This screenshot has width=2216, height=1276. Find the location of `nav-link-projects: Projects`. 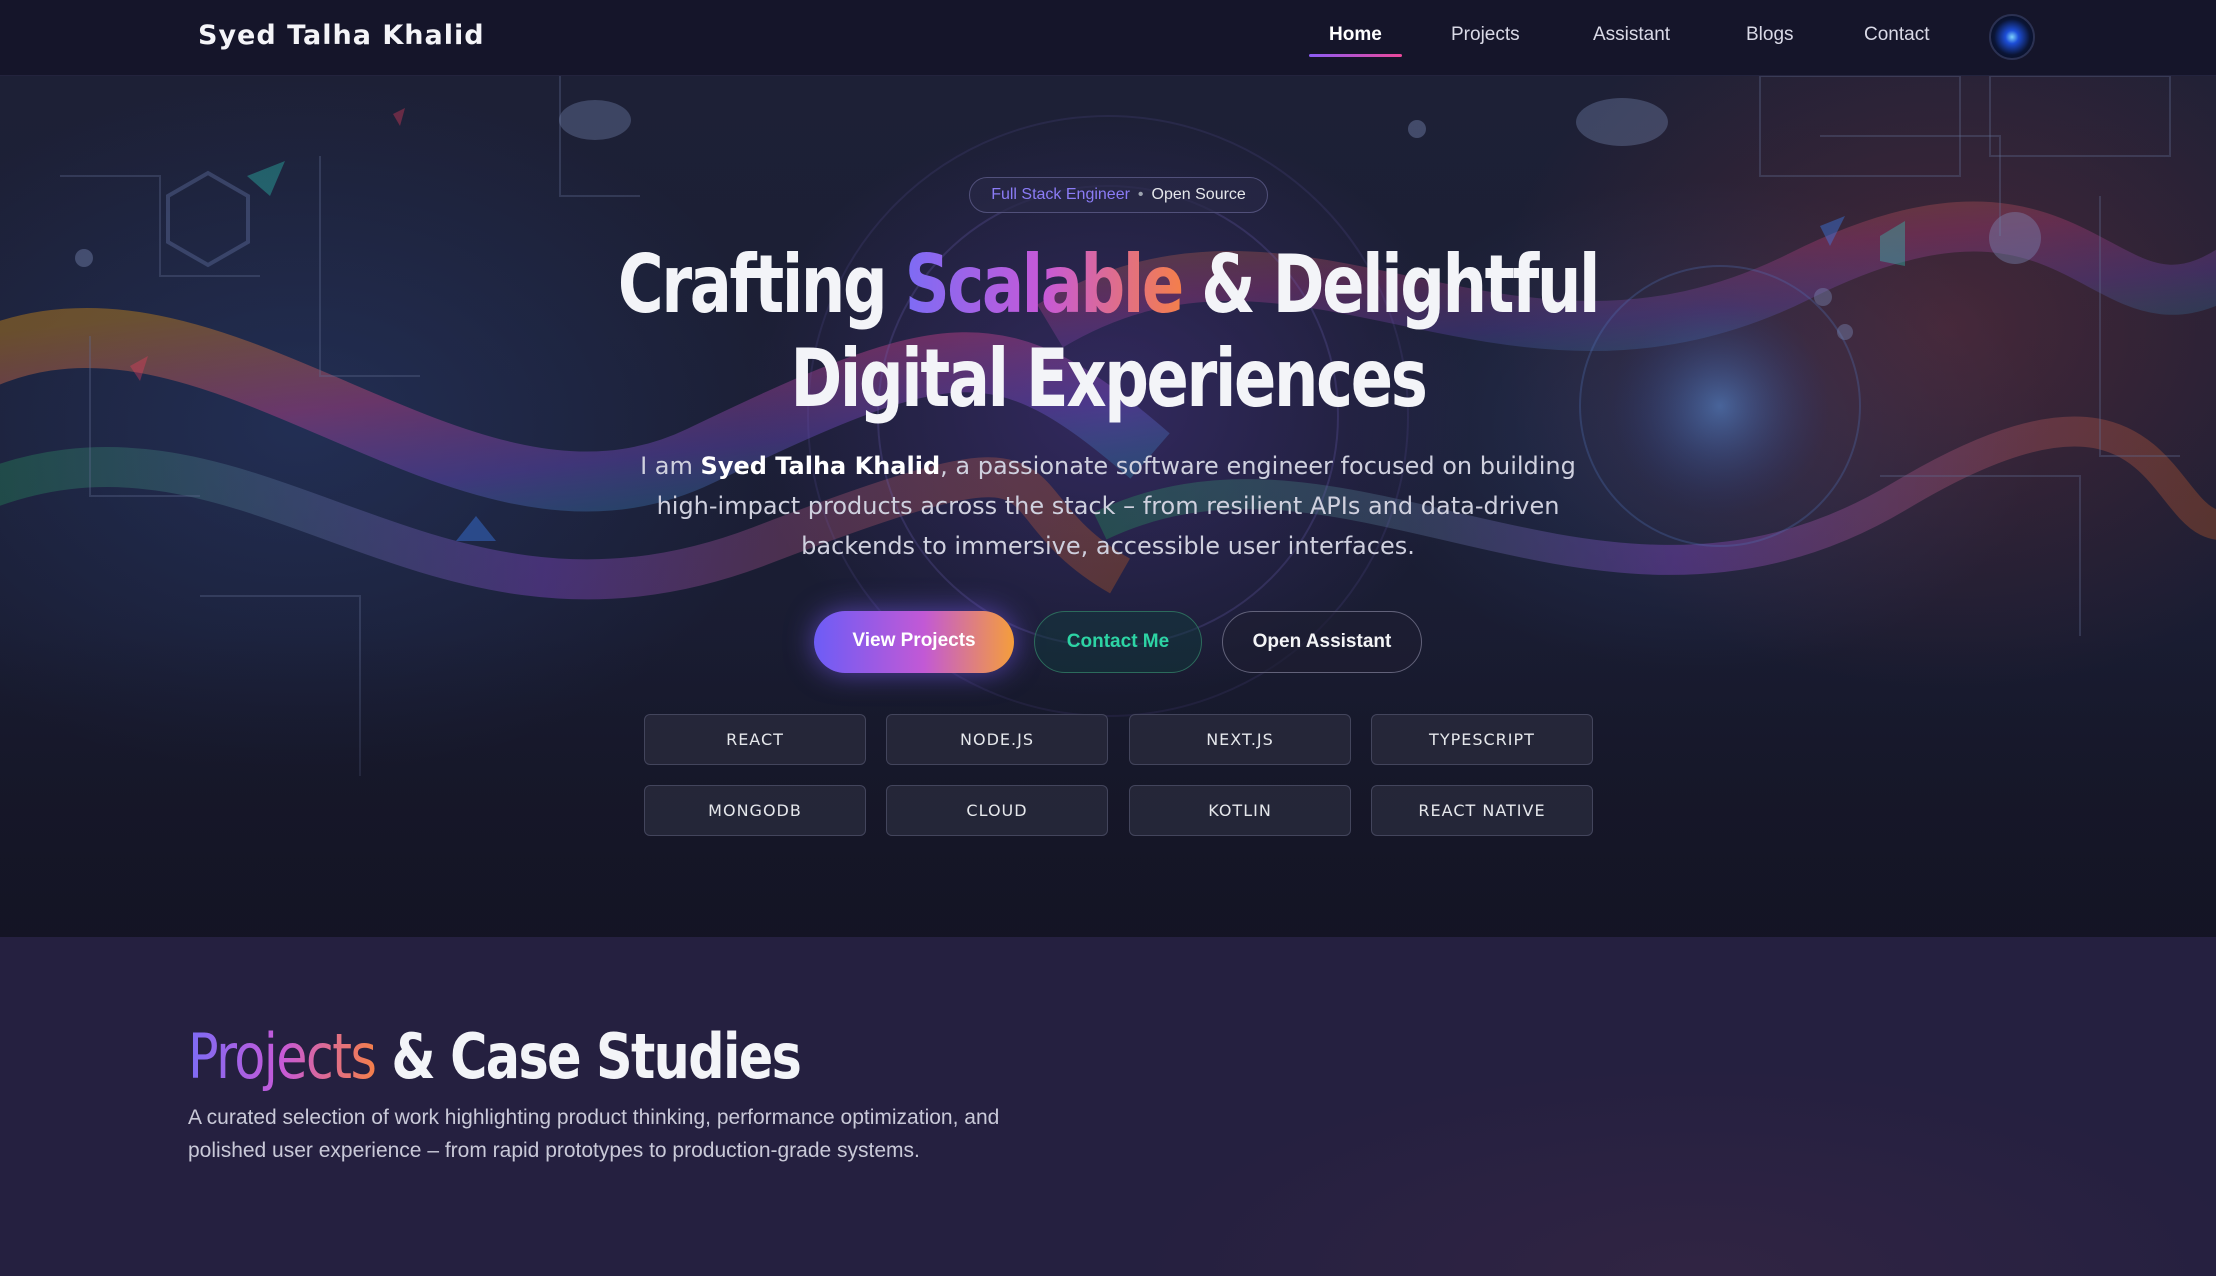

nav-link-projects: Projects is located at coordinates (1485, 35).